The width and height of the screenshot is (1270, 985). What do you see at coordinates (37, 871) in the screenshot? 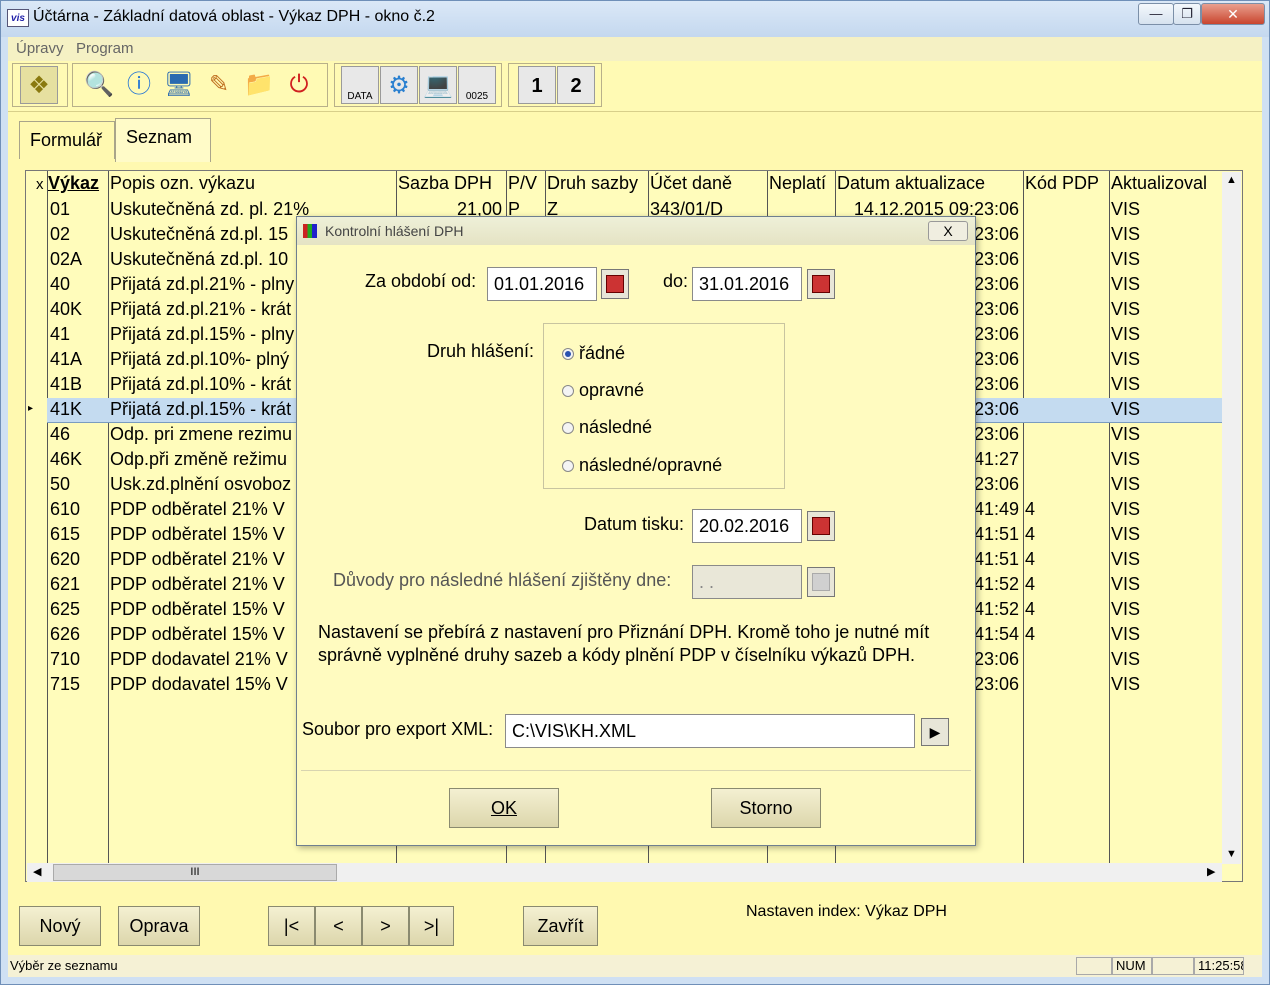
I see `scroll-left-icon: ◀` at bounding box center [37, 871].